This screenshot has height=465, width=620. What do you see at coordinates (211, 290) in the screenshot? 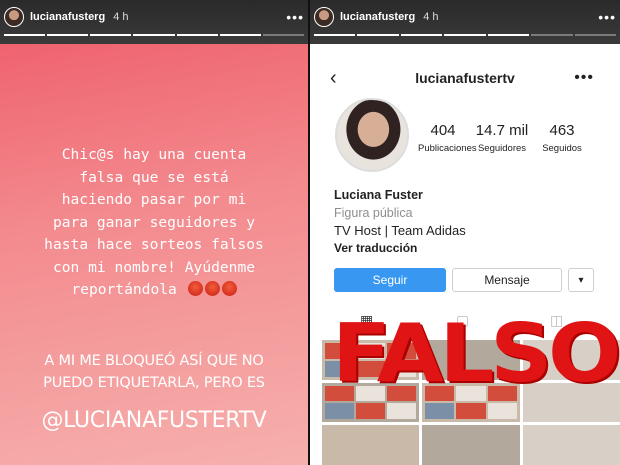
I see `angry-emoji-icon` at bounding box center [211, 290].